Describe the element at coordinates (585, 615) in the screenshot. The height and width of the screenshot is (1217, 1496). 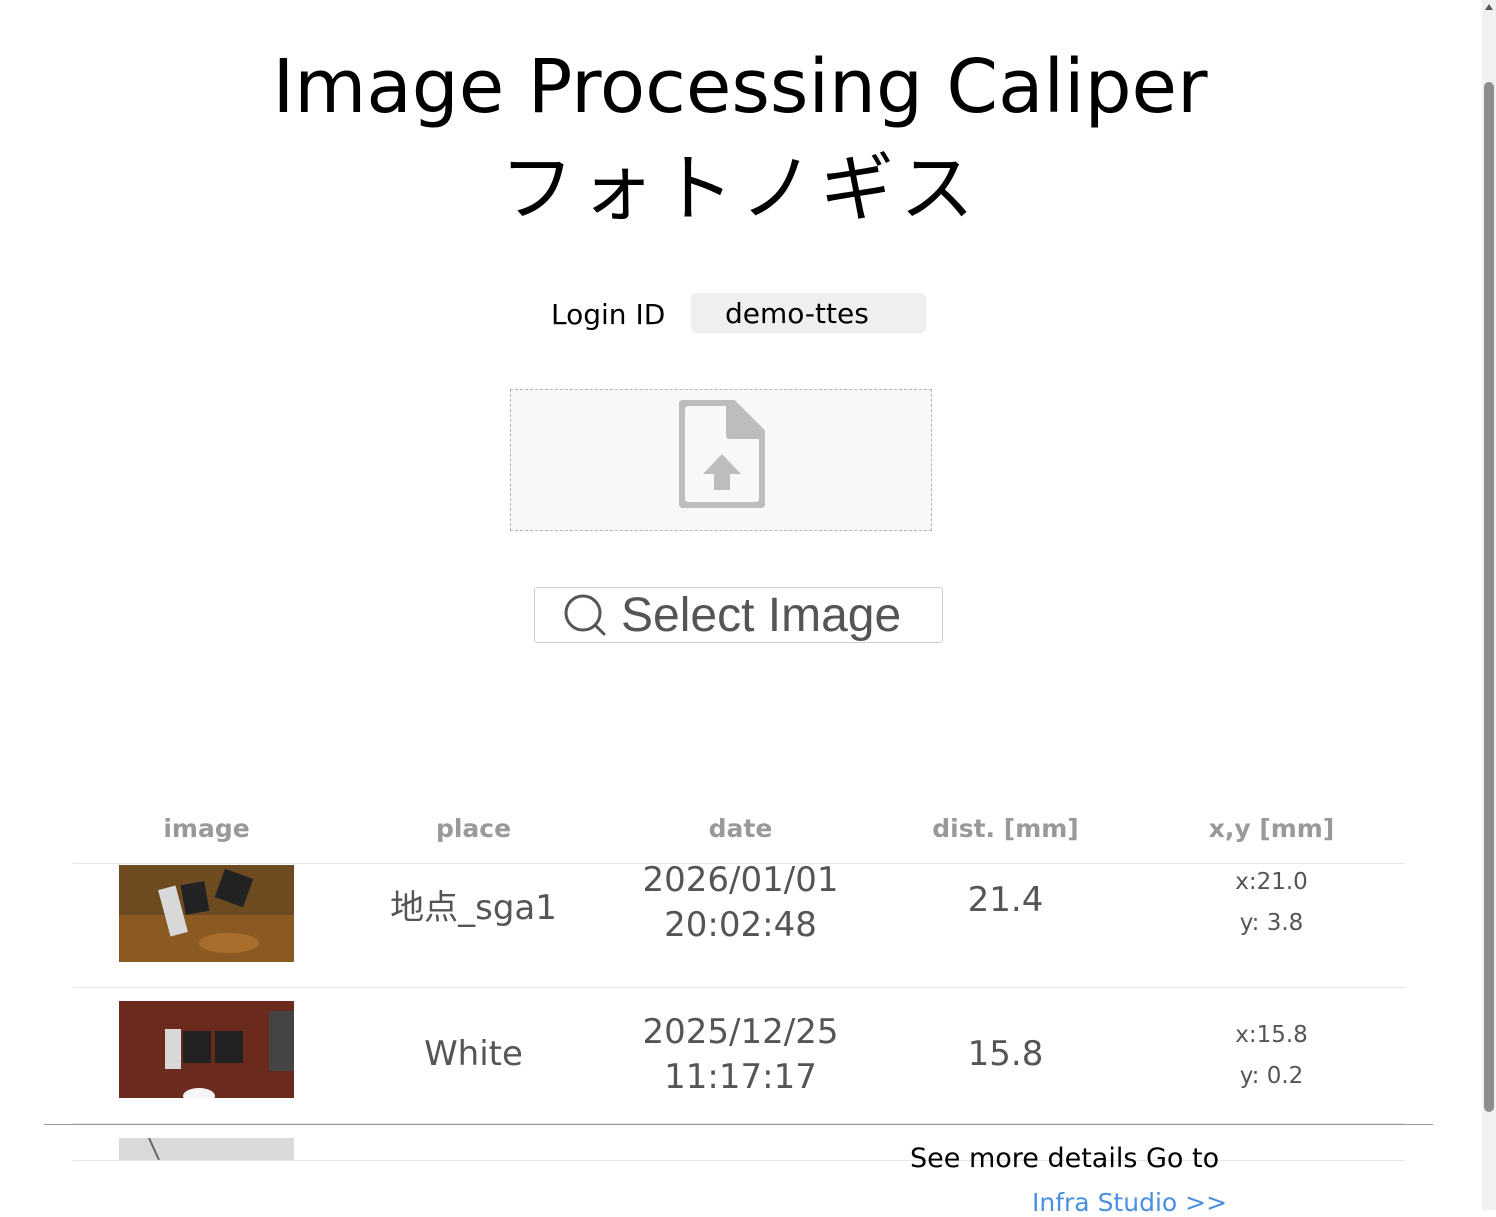
I see `search-icon` at that location.